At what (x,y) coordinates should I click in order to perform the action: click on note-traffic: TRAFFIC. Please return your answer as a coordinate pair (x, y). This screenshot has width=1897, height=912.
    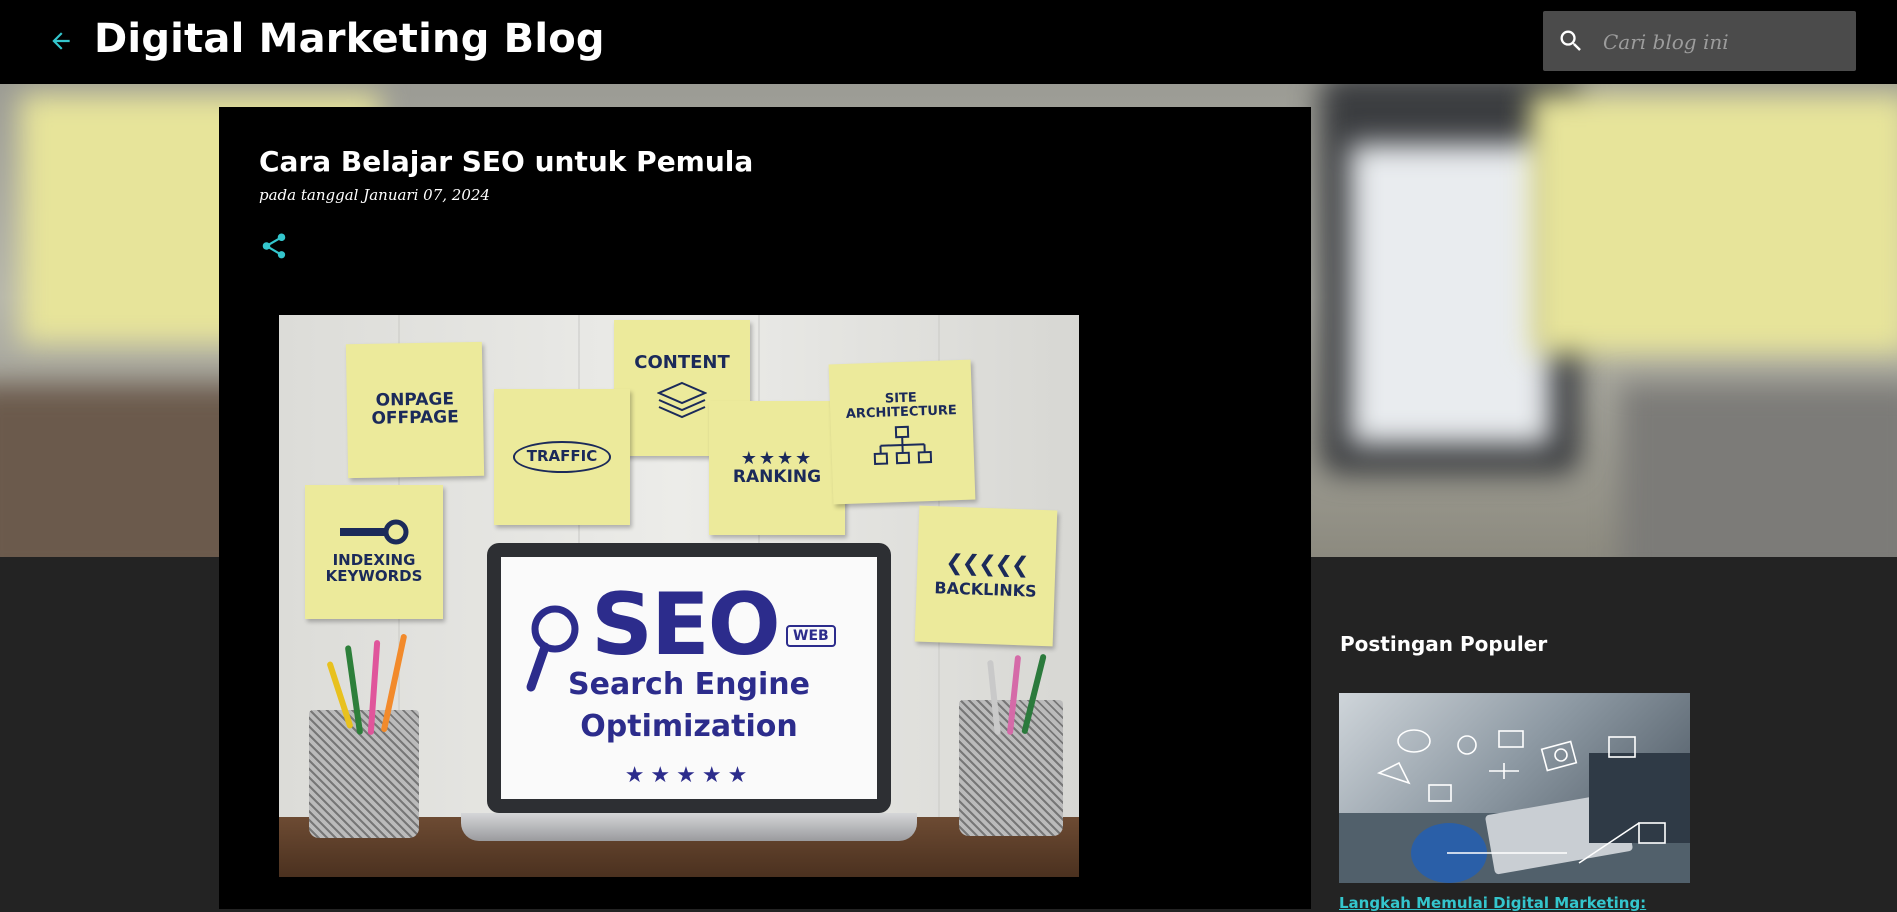
    Looking at the image, I should click on (562, 457).